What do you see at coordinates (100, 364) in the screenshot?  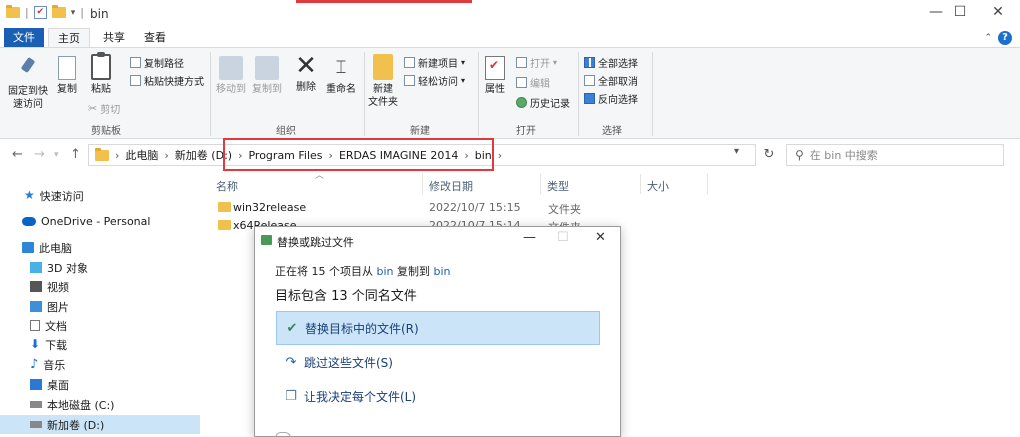 I see `nav-item-music: ♪ 音乐` at bounding box center [100, 364].